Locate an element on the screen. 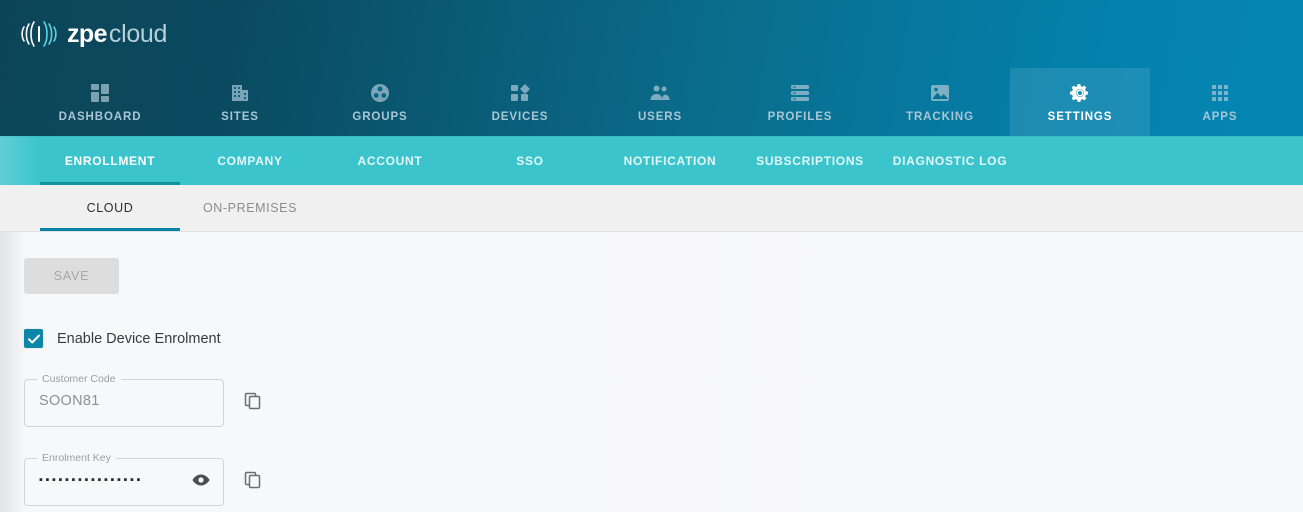 The height and width of the screenshot is (512, 1303). zpe-waves-logo-icon is located at coordinates (39, 34).